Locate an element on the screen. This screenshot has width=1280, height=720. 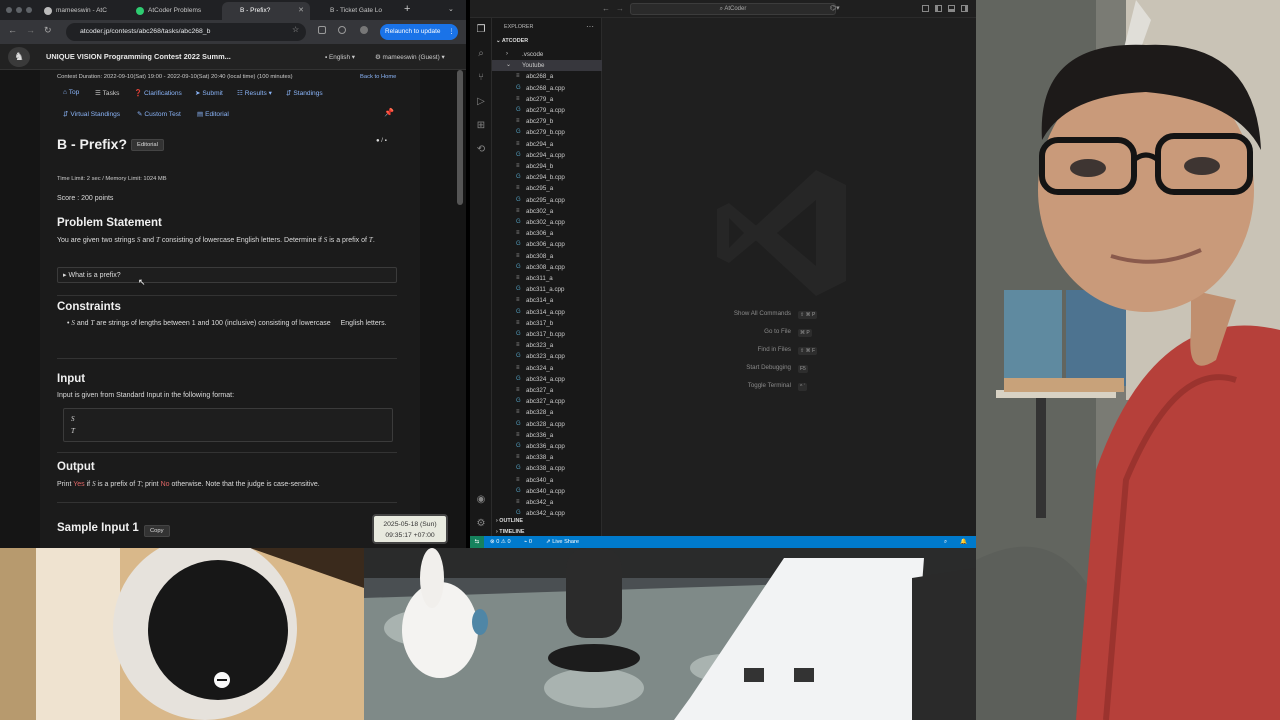
toggle-sidebar-icon is located at coordinates (938, 8).